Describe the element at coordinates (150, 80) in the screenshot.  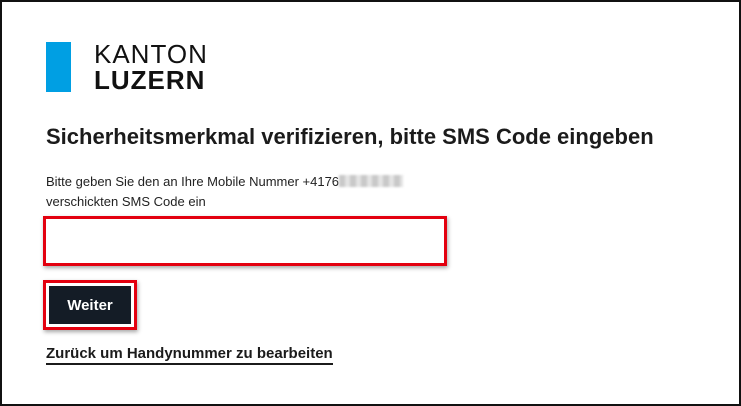
I see `logo-line-luzern: LUZERN` at that location.